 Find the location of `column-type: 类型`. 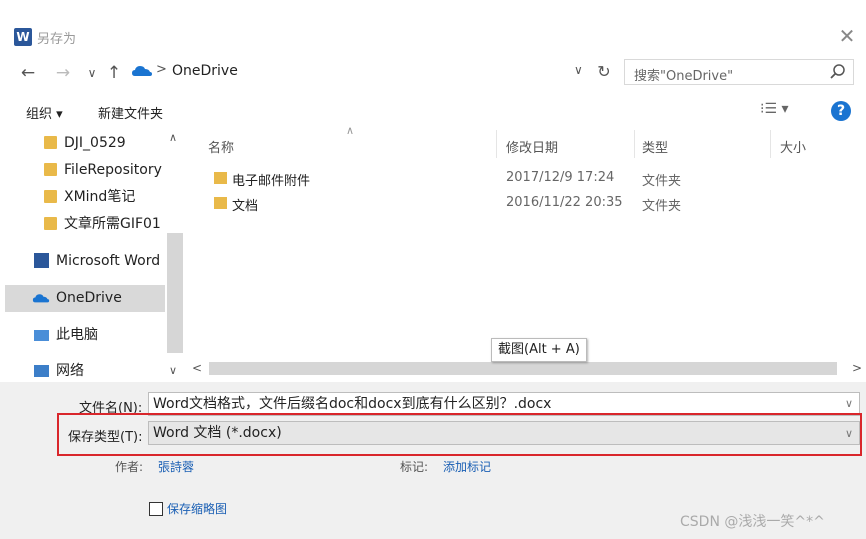

column-type: 类型 is located at coordinates (655, 146).